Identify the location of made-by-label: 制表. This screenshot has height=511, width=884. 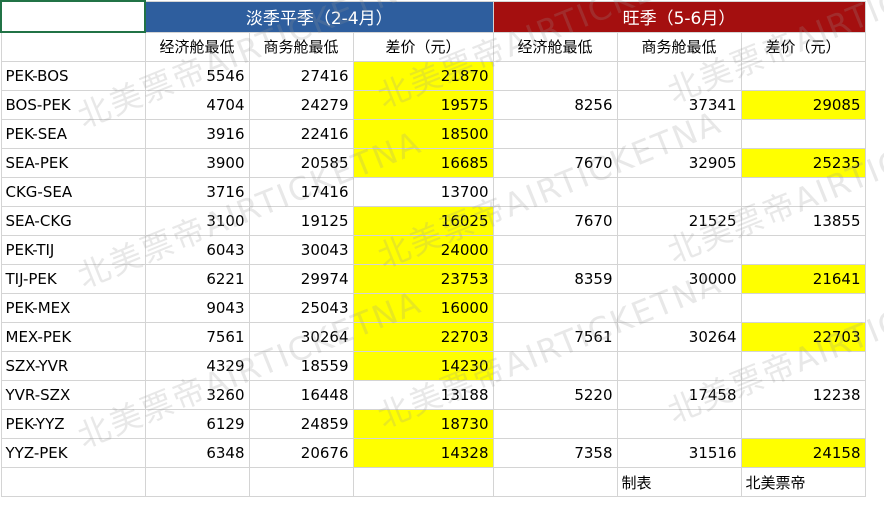
(679, 482).